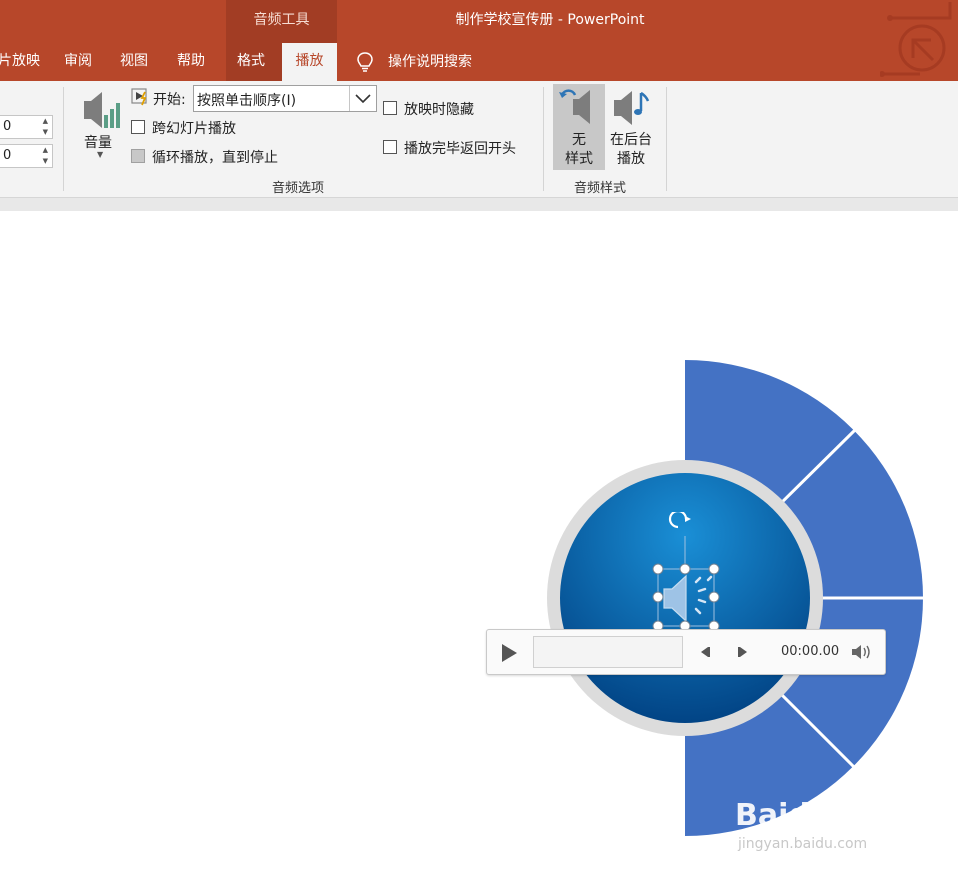 This screenshot has width=958, height=876. I want to click on tab-review: 审阅, so click(78, 60).